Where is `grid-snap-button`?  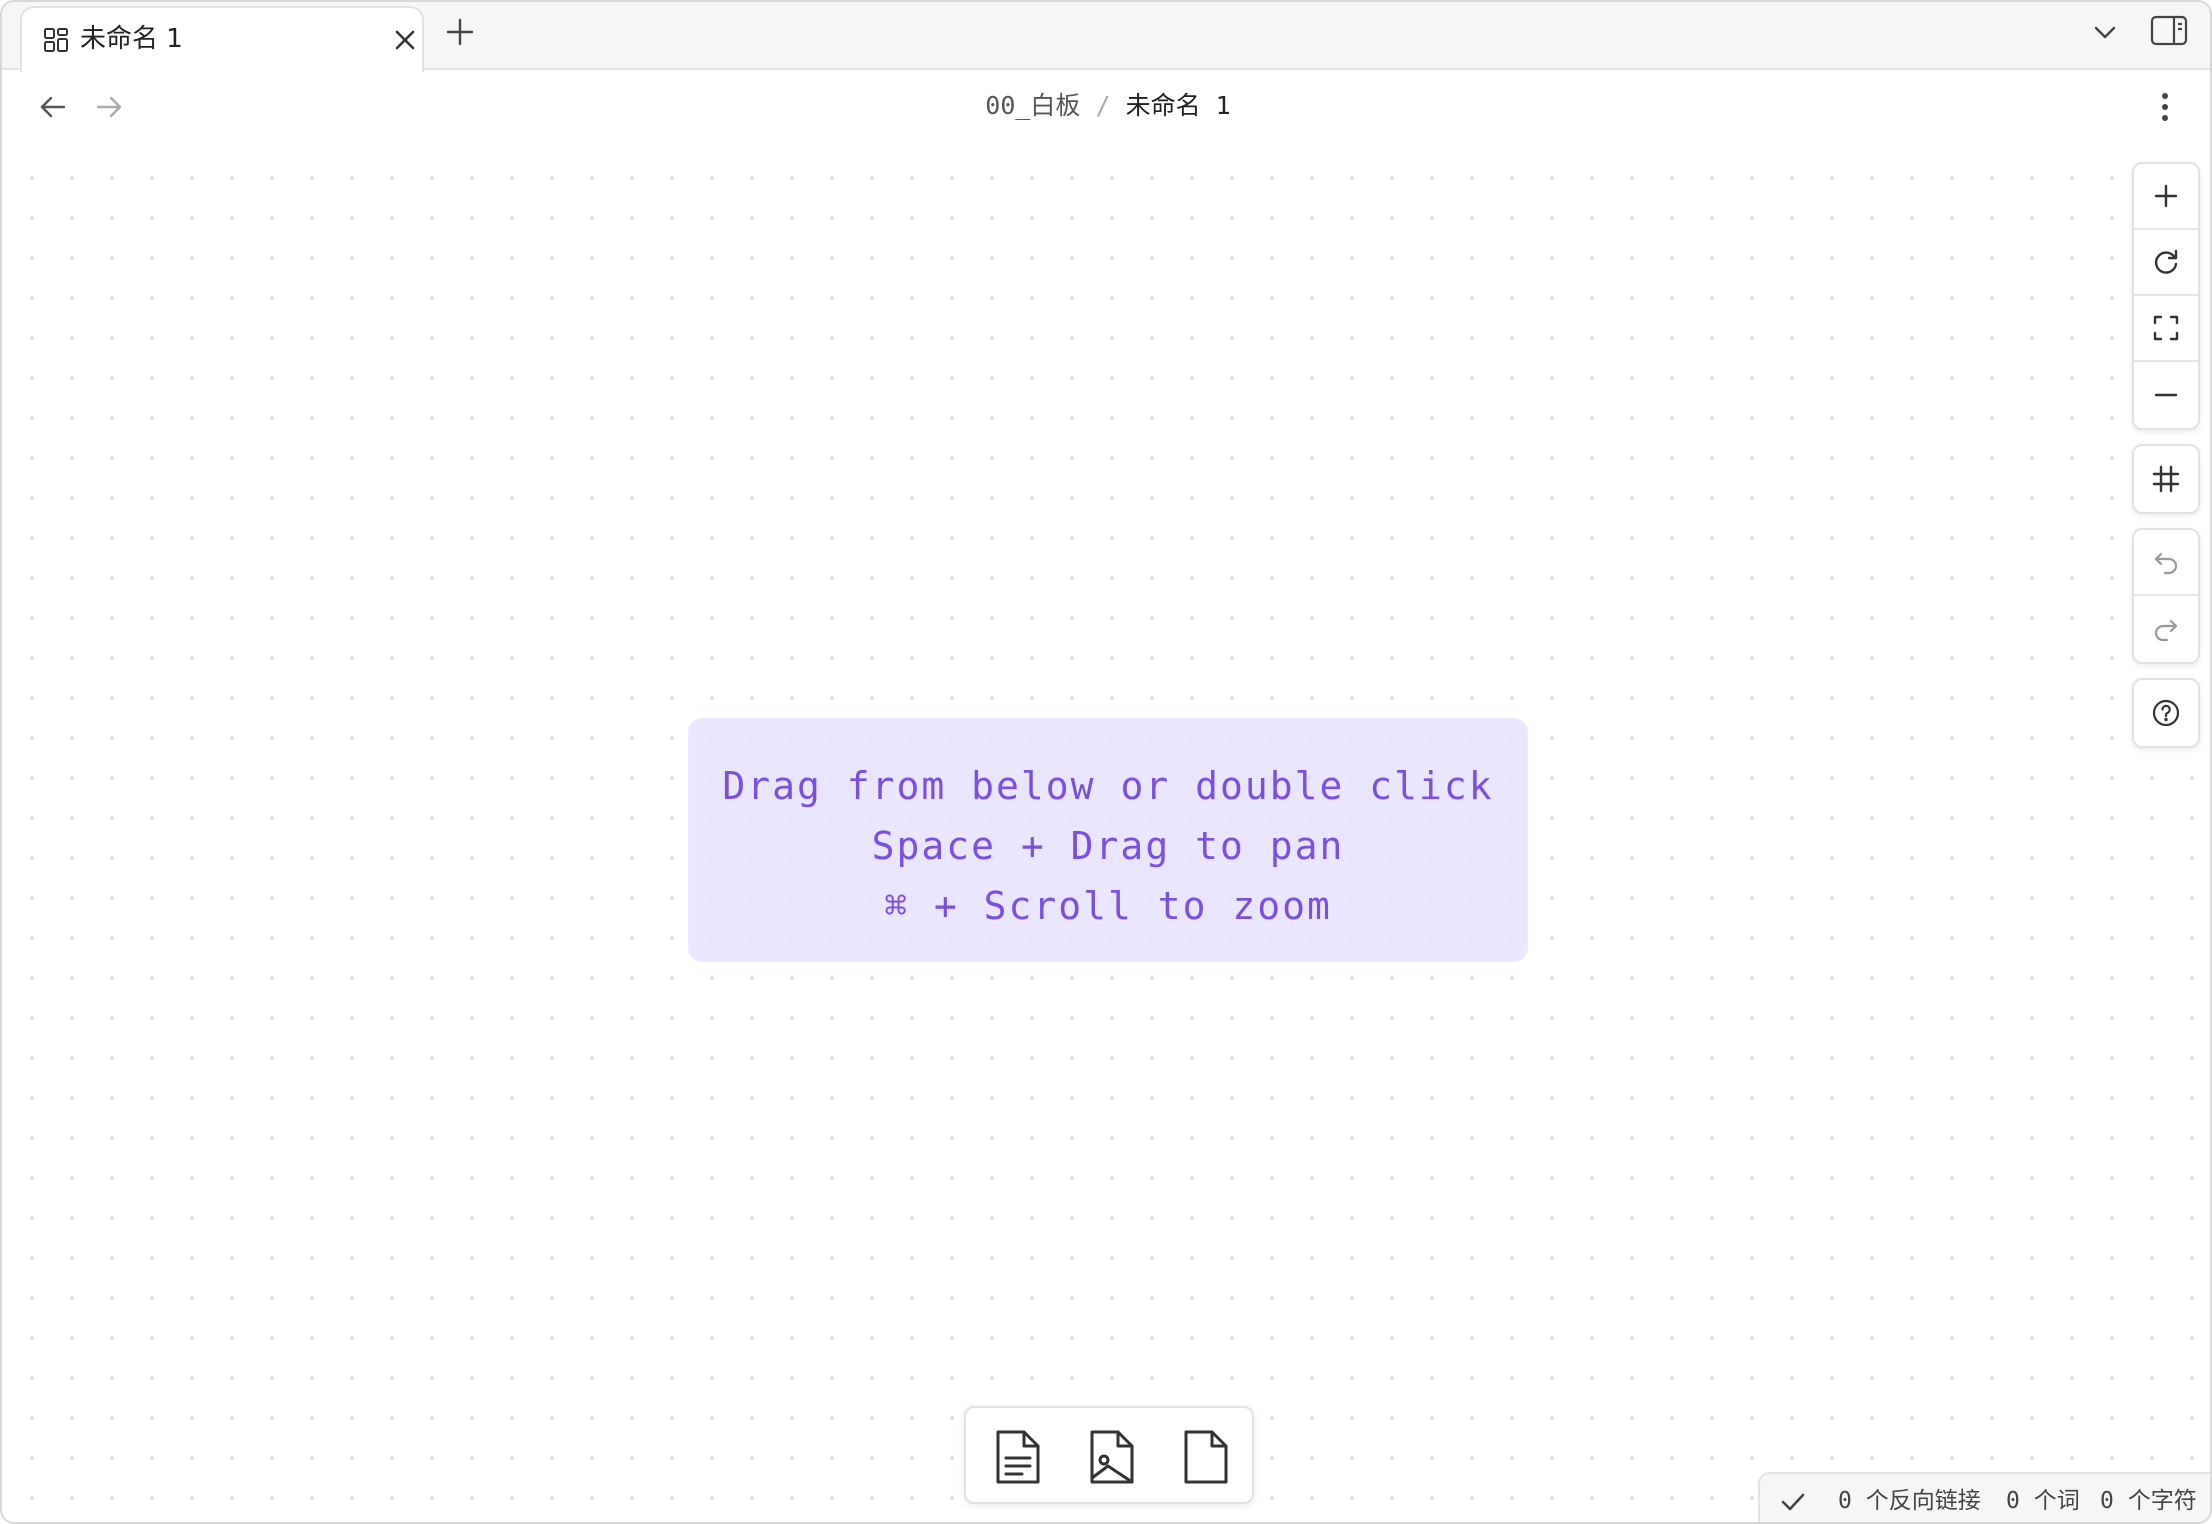 grid-snap-button is located at coordinates (2166, 479).